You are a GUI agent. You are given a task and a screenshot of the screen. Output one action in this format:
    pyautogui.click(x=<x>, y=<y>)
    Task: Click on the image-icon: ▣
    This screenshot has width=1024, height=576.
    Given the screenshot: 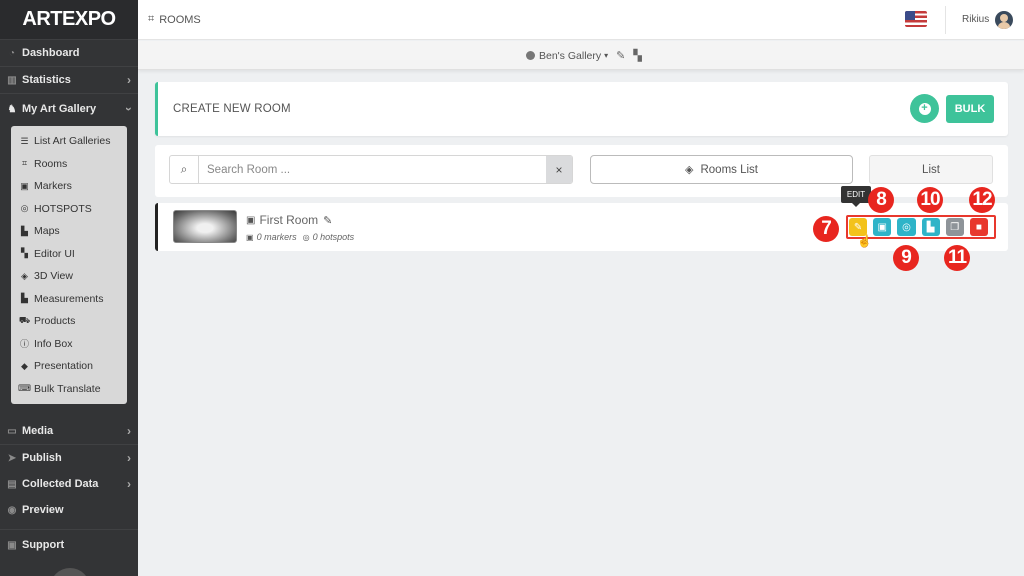 What is the action you would take?
    pyautogui.click(x=251, y=220)
    